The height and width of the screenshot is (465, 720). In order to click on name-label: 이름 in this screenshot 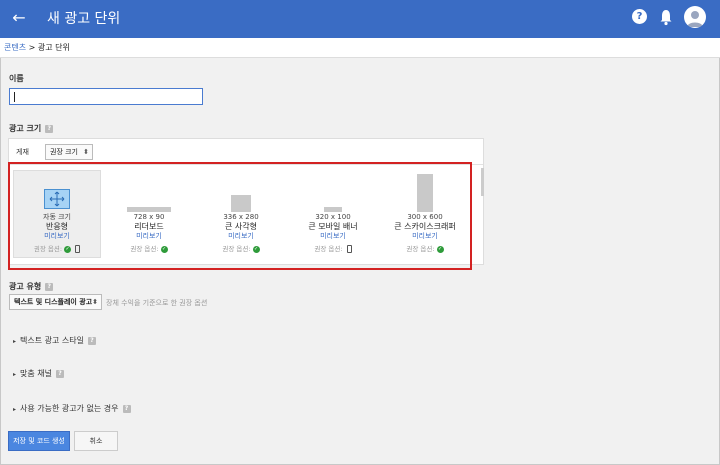, I will do `click(16, 78)`.